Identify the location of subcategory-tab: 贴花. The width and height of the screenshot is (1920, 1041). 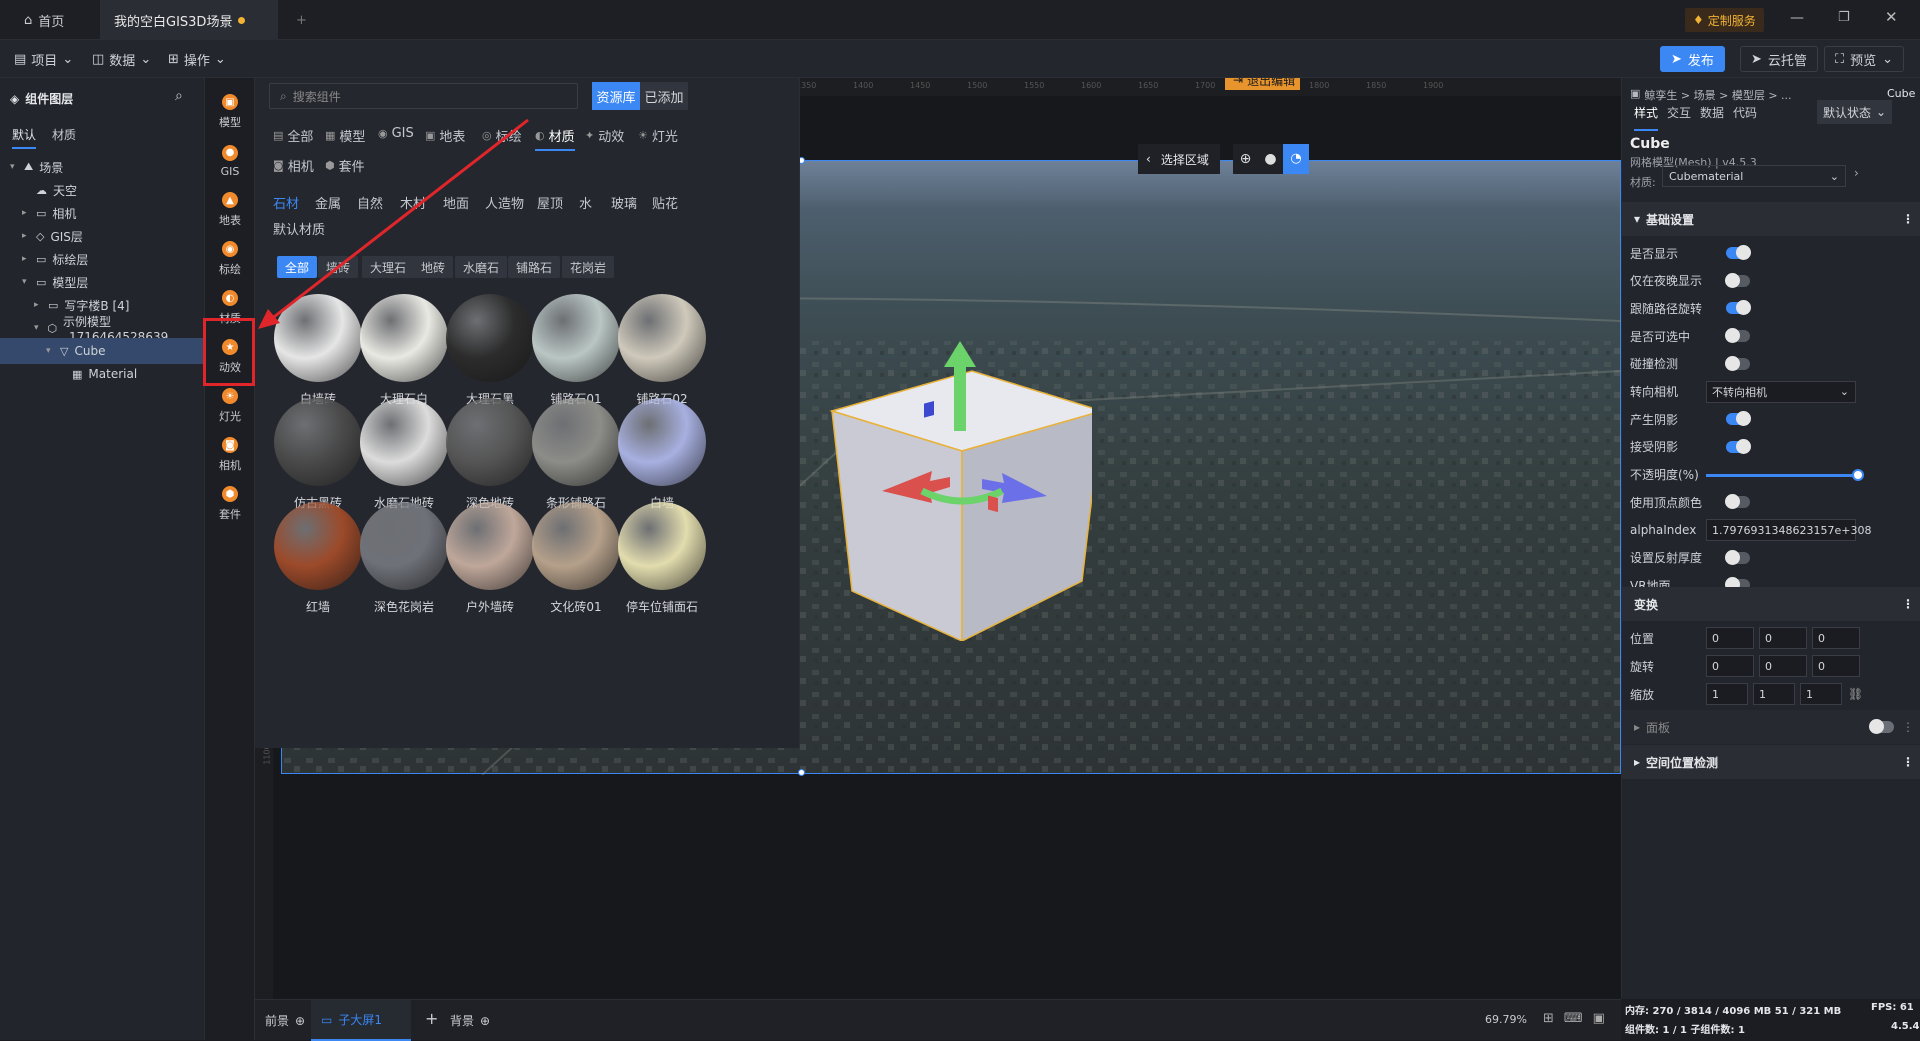
(665, 202).